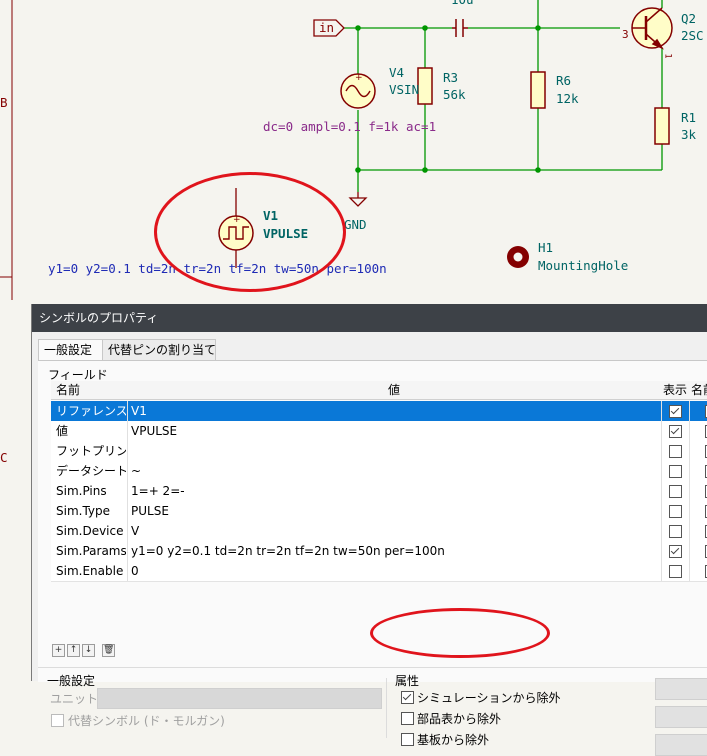 Image resolution: width=707 pixels, height=756 pixels. I want to click on q2-pin3: 3, so click(625, 34).